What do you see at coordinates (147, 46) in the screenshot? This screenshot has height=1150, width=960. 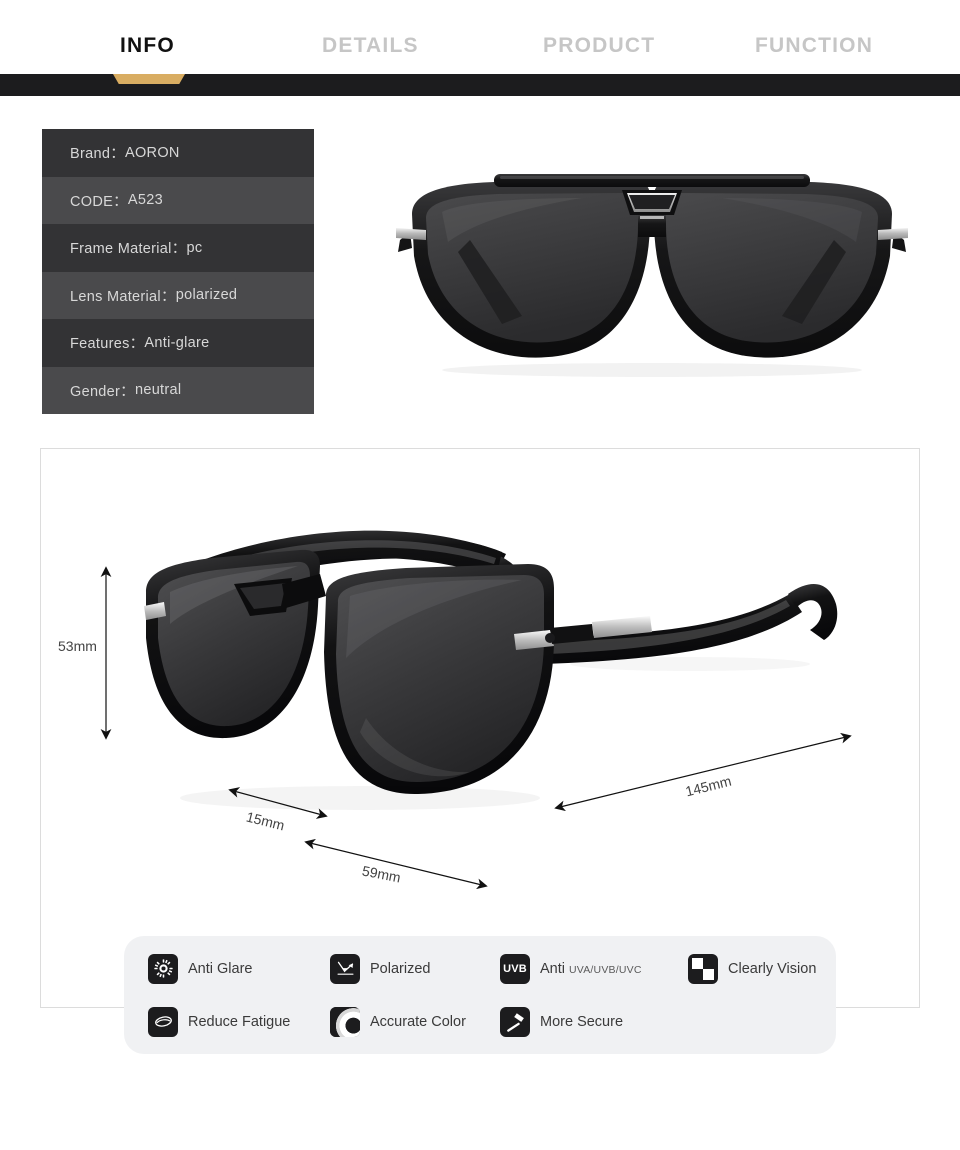 I see `tab-info: INFO` at bounding box center [147, 46].